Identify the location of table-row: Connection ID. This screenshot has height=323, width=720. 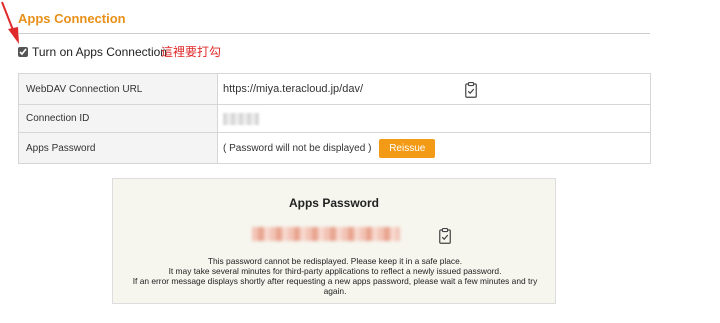
(334, 118).